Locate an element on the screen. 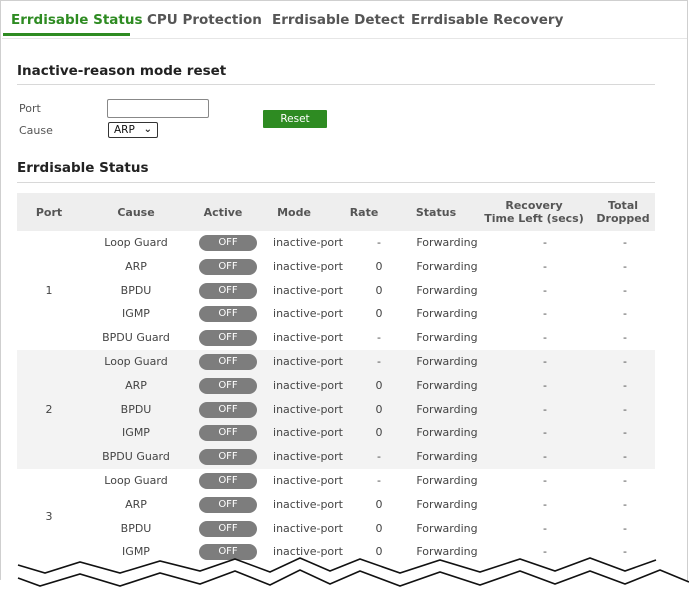 The height and width of the screenshot is (593, 689). port-label: Port is located at coordinates (30, 108).